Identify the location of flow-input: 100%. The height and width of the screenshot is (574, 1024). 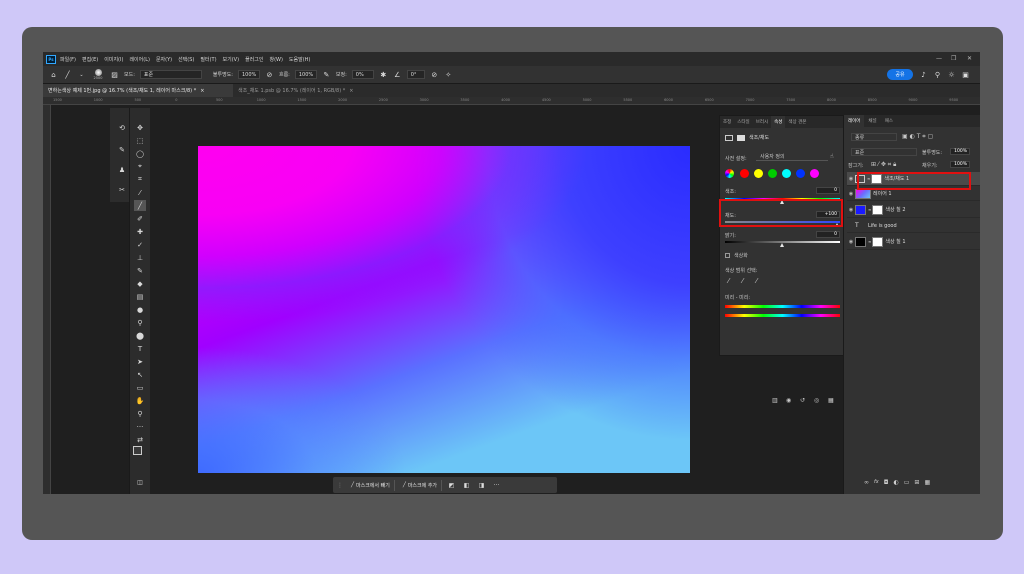
(305, 74).